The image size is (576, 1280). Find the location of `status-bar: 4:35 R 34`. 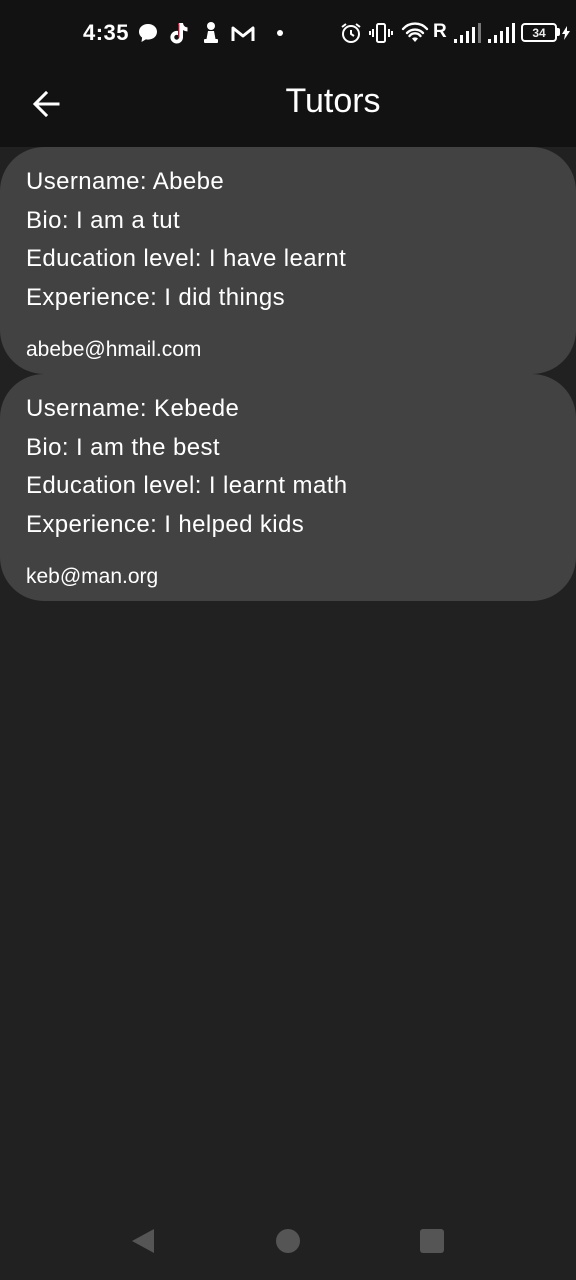

status-bar: 4:35 R 34 is located at coordinates (288, 33).